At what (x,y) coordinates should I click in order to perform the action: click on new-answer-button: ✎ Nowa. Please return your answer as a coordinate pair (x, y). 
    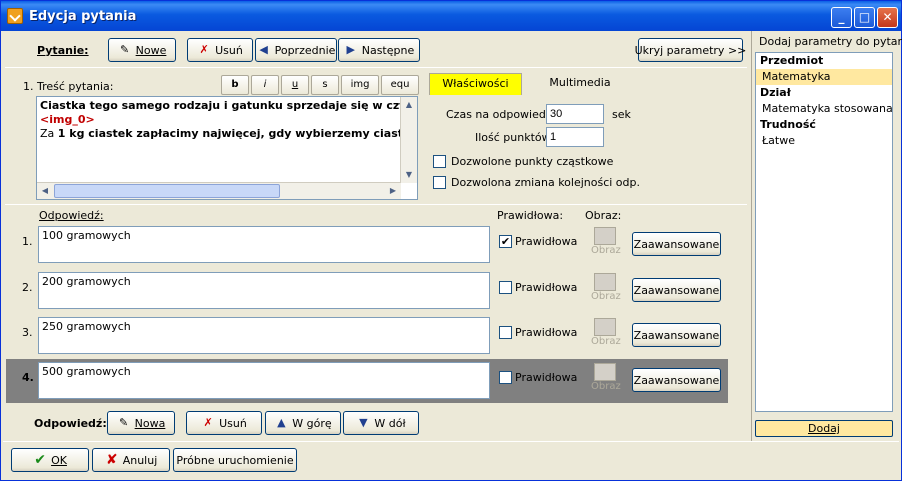
    Looking at the image, I should click on (141, 423).